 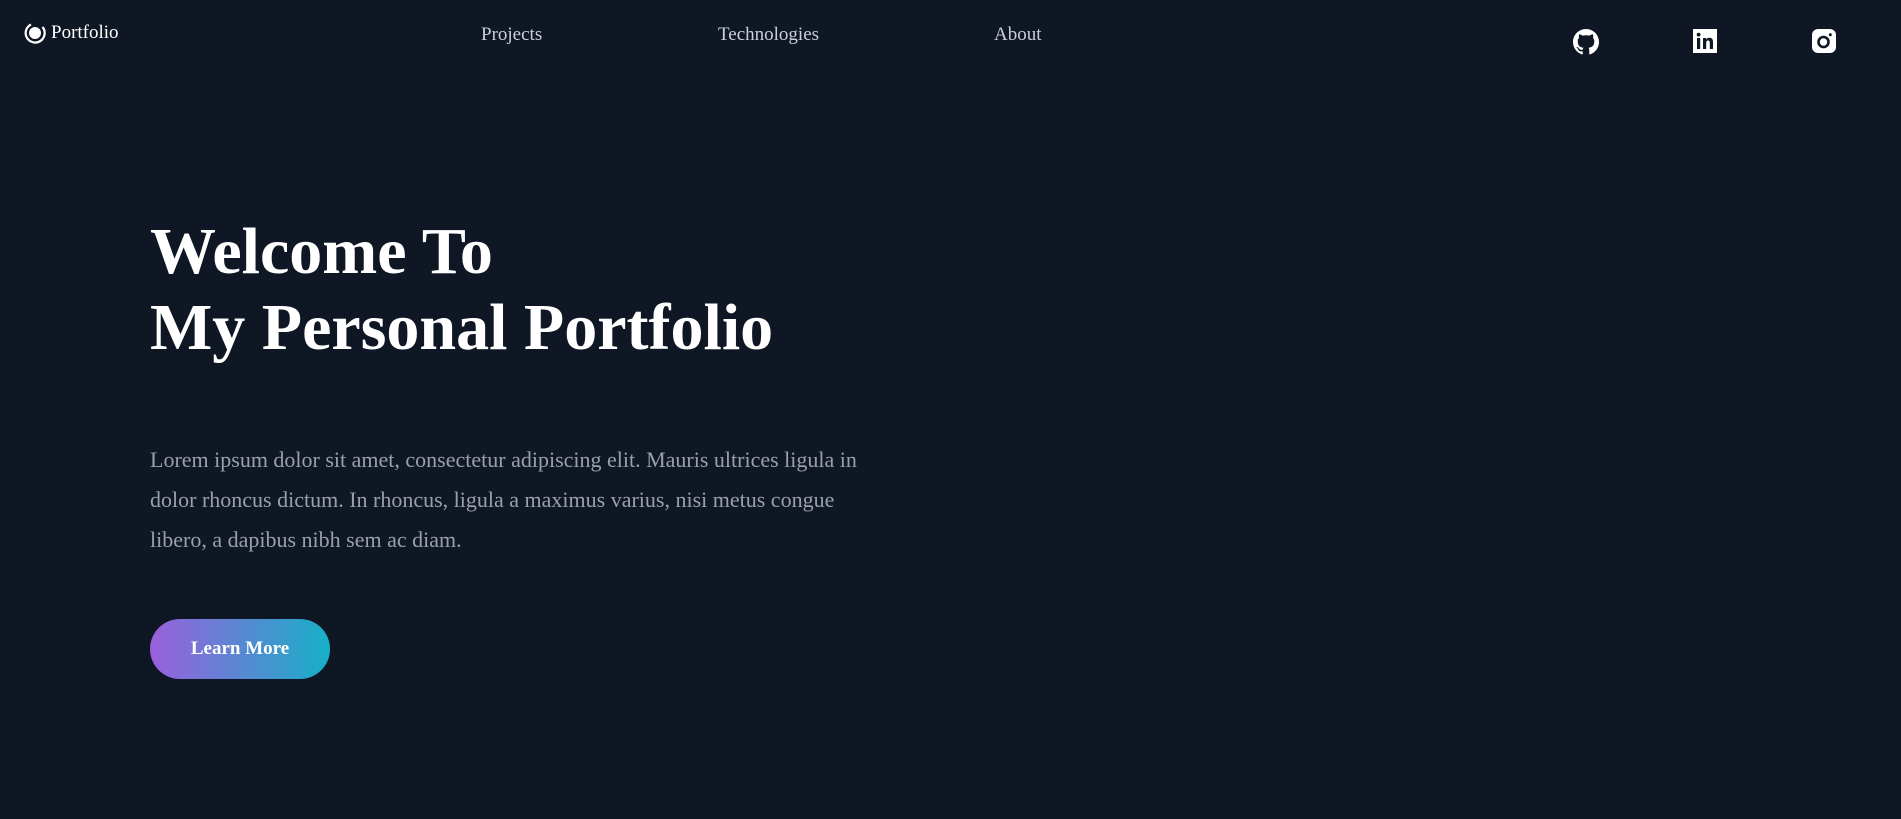 What do you see at coordinates (321, 251) in the screenshot?
I see `hero-title-line1: Welcome To` at bounding box center [321, 251].